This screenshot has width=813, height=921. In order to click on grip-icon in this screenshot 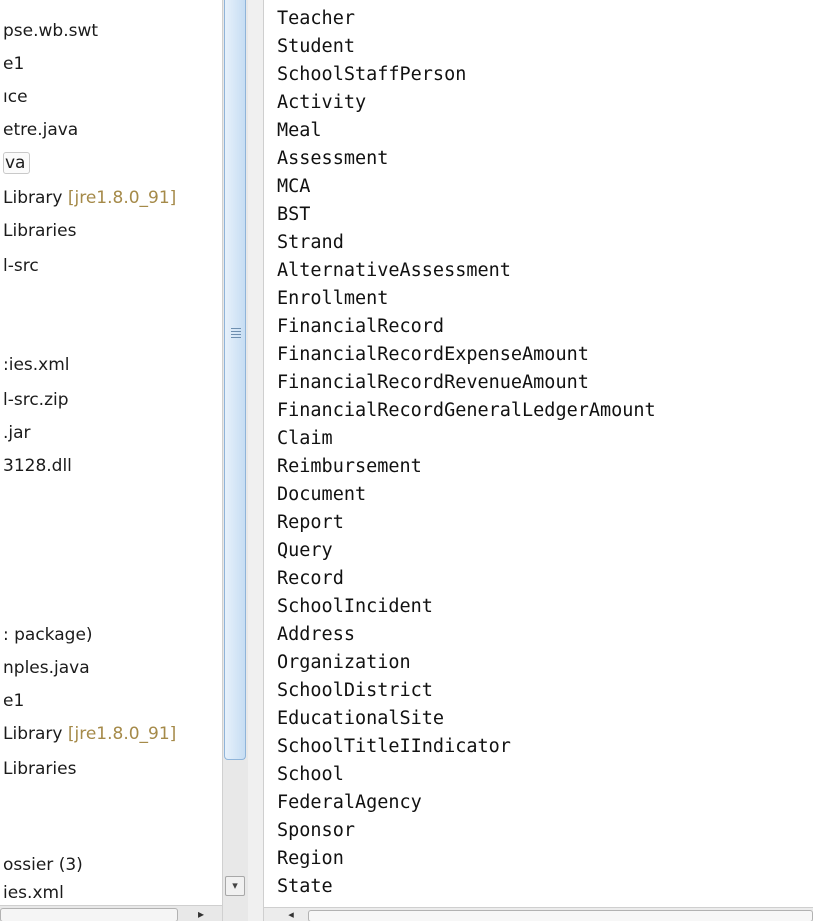, I will do `click(236, 334)`.